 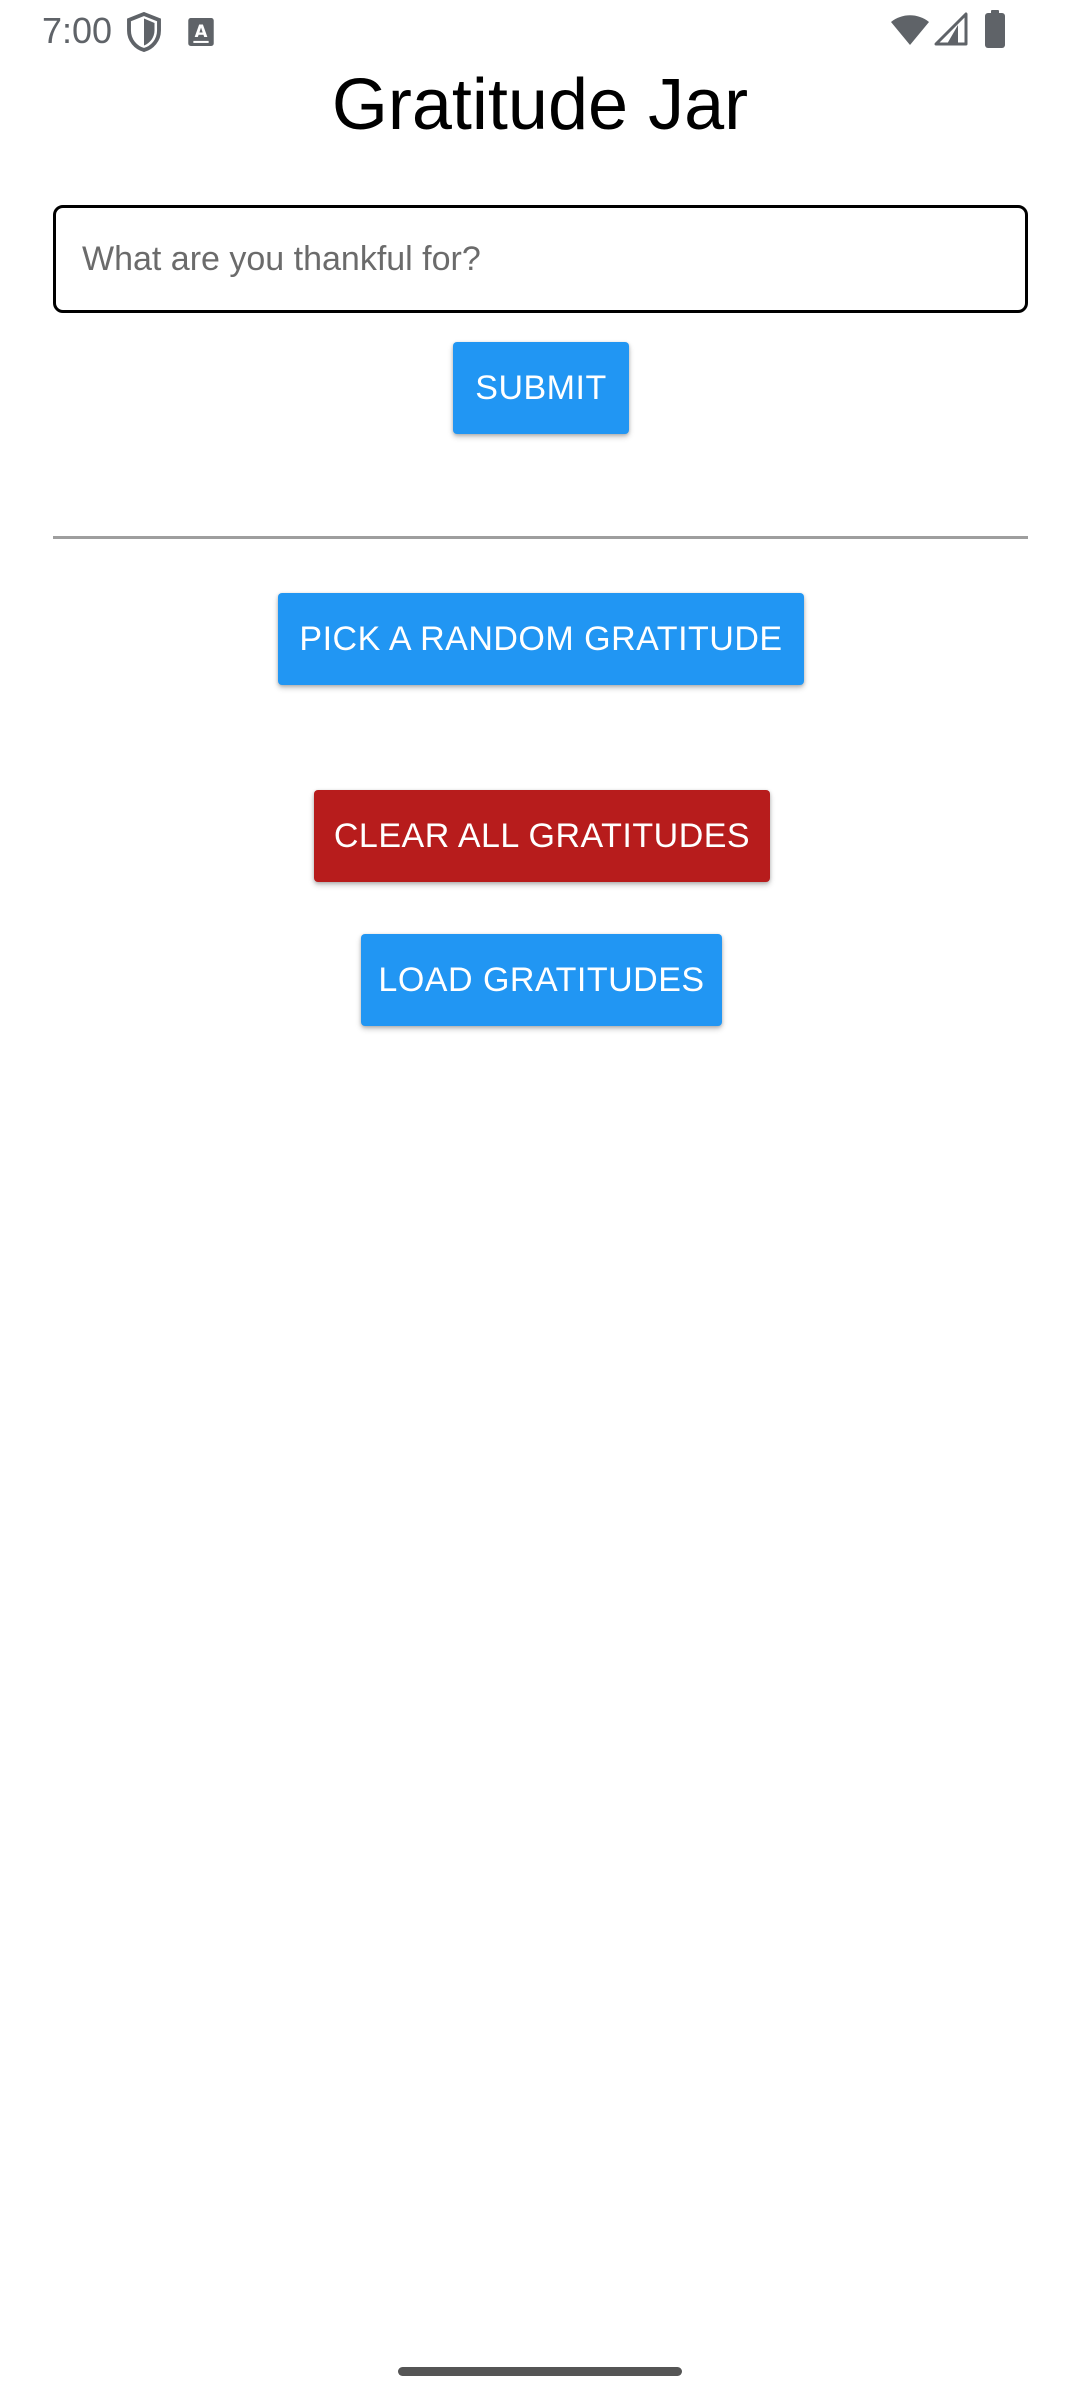 I want to click on submit-button: SUBMIT, so click(x=541, y=388).